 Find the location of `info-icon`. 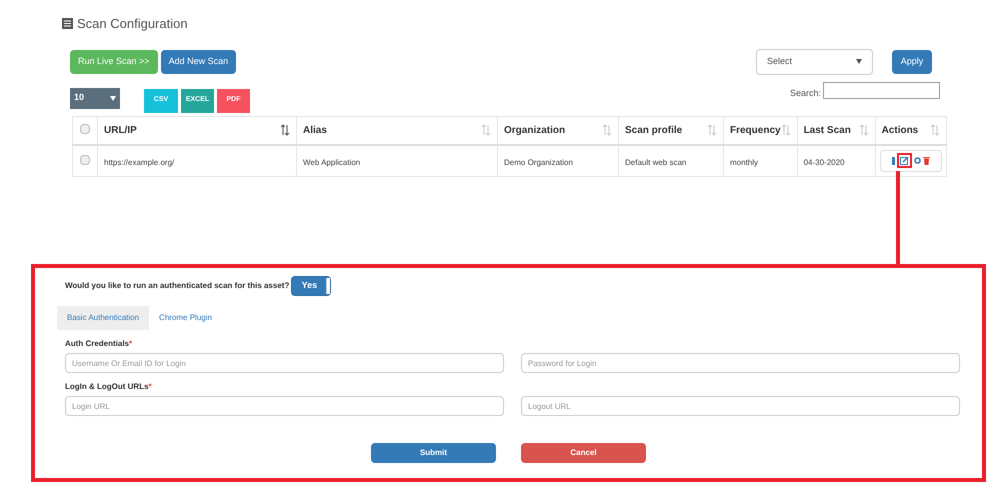

info-icon is located at coordinates (893, 160).